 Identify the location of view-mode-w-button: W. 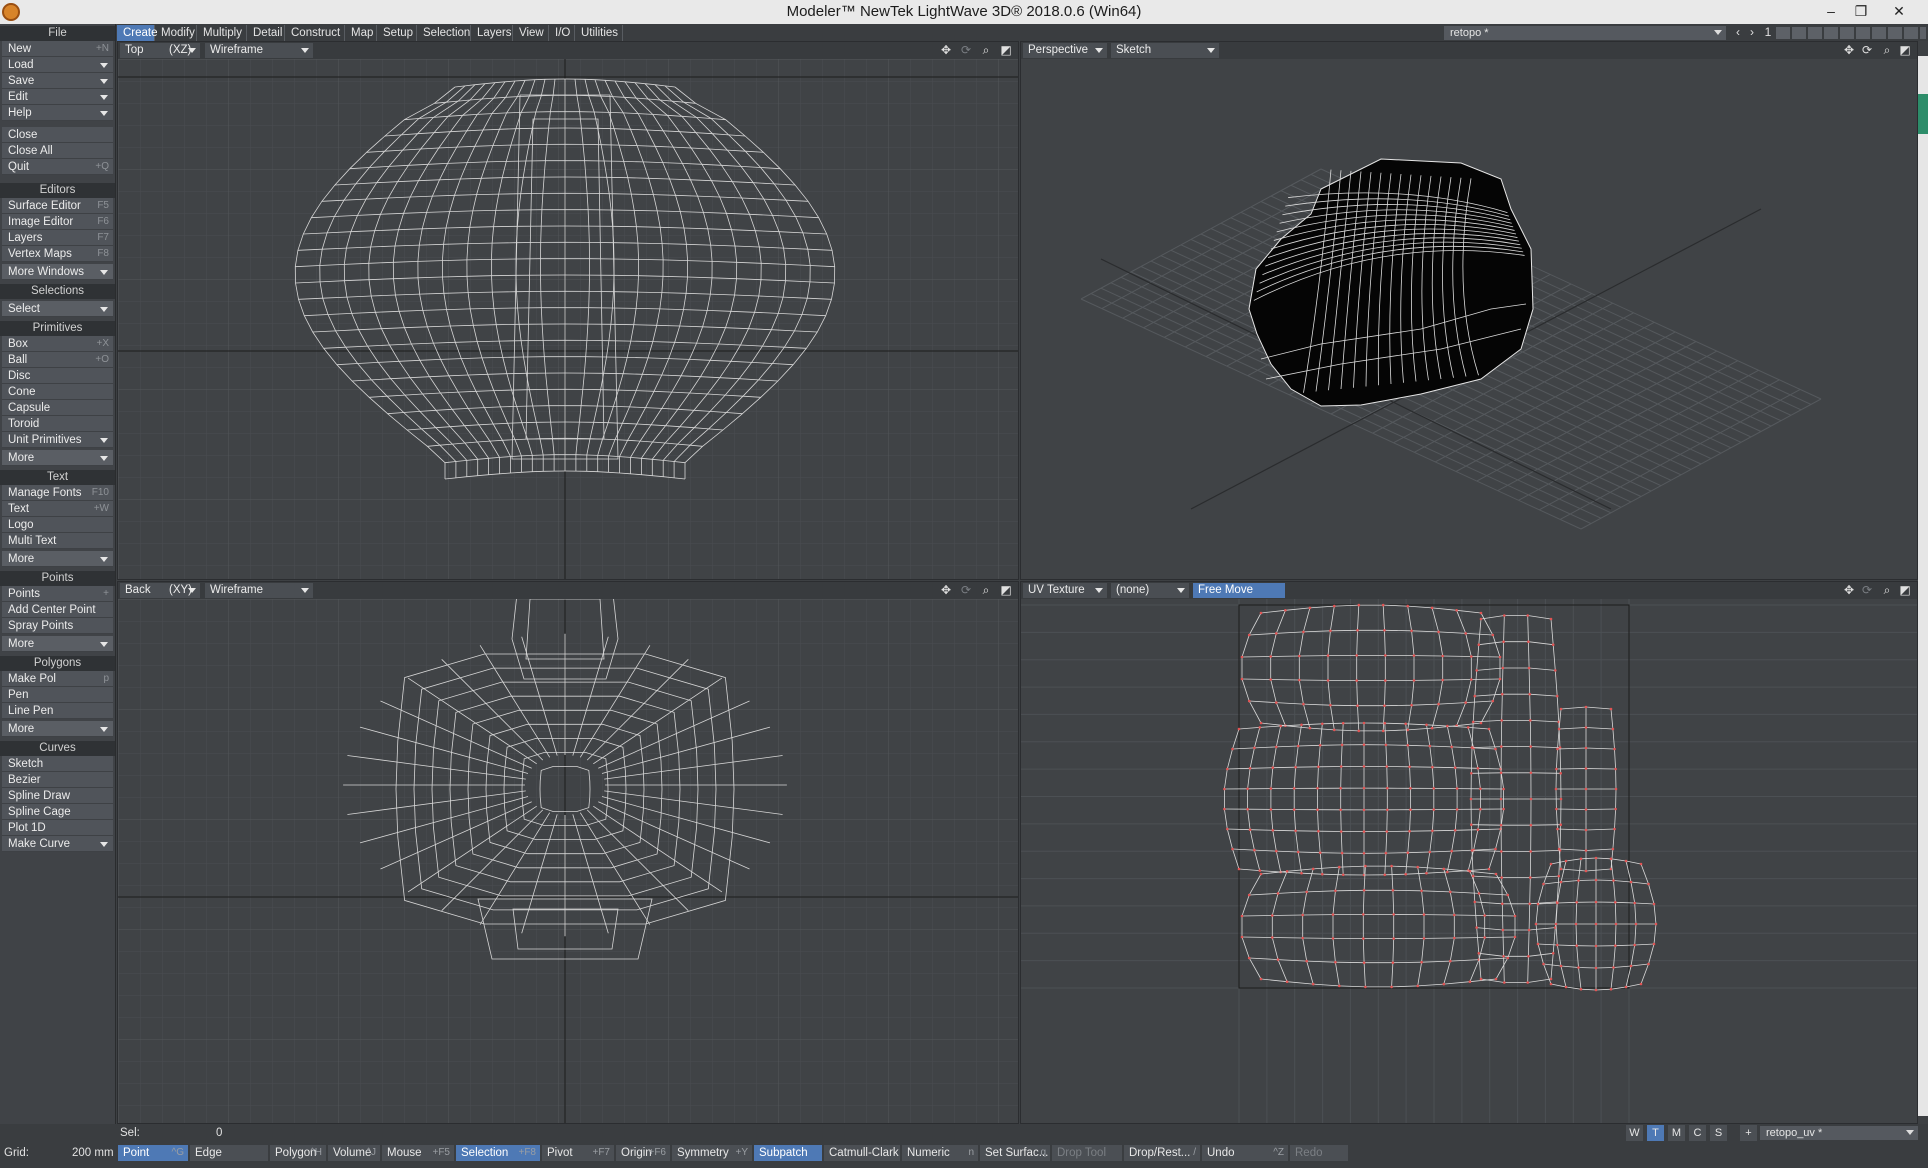
(1634, 1133).